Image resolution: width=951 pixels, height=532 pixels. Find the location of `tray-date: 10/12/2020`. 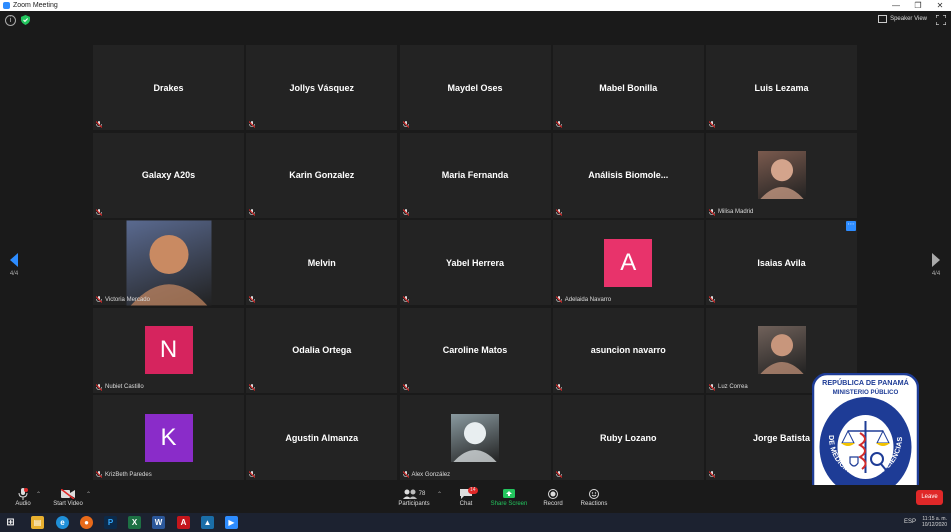

tray-date: 10/12/2020 is located at coordinates (934, 525).